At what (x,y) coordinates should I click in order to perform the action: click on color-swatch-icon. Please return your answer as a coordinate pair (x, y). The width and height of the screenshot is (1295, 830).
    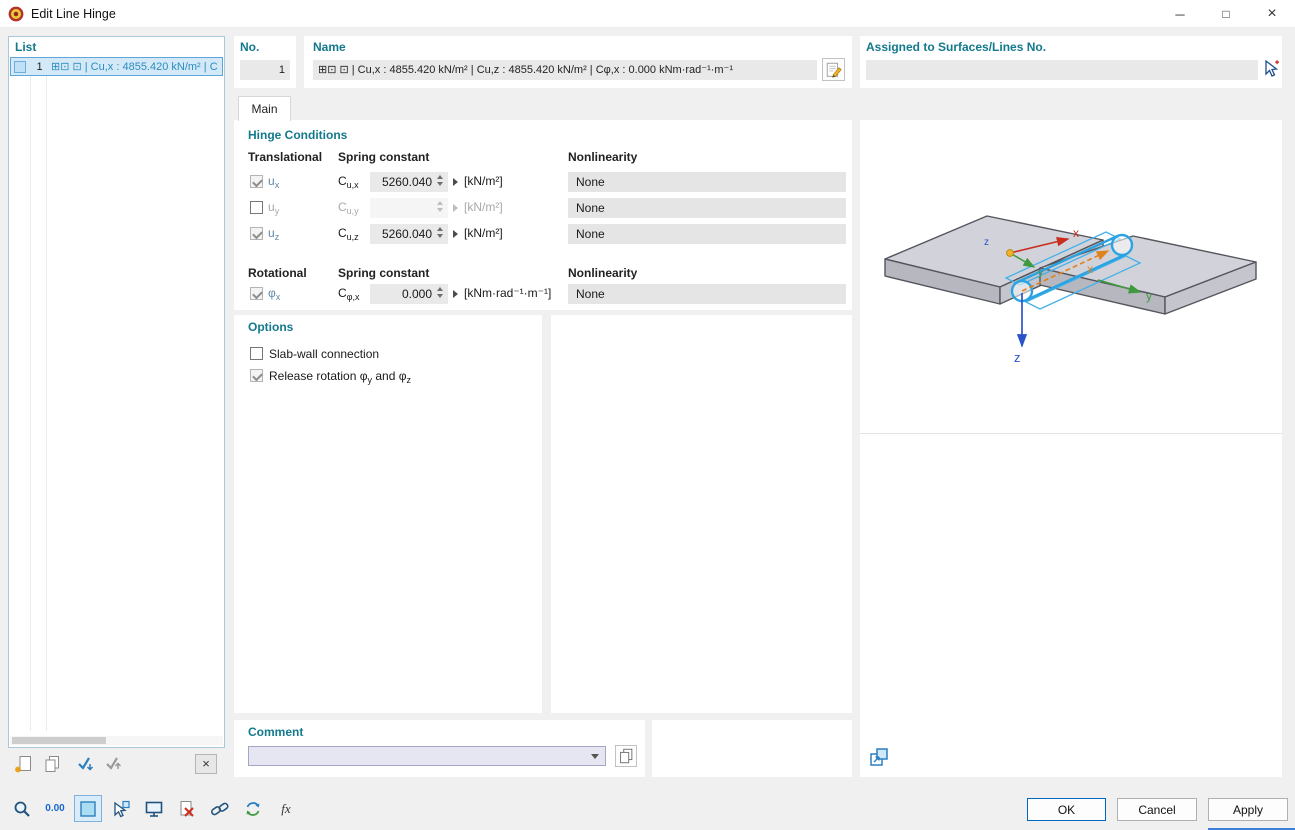
    Looking at the image, I should click on (88, 808).